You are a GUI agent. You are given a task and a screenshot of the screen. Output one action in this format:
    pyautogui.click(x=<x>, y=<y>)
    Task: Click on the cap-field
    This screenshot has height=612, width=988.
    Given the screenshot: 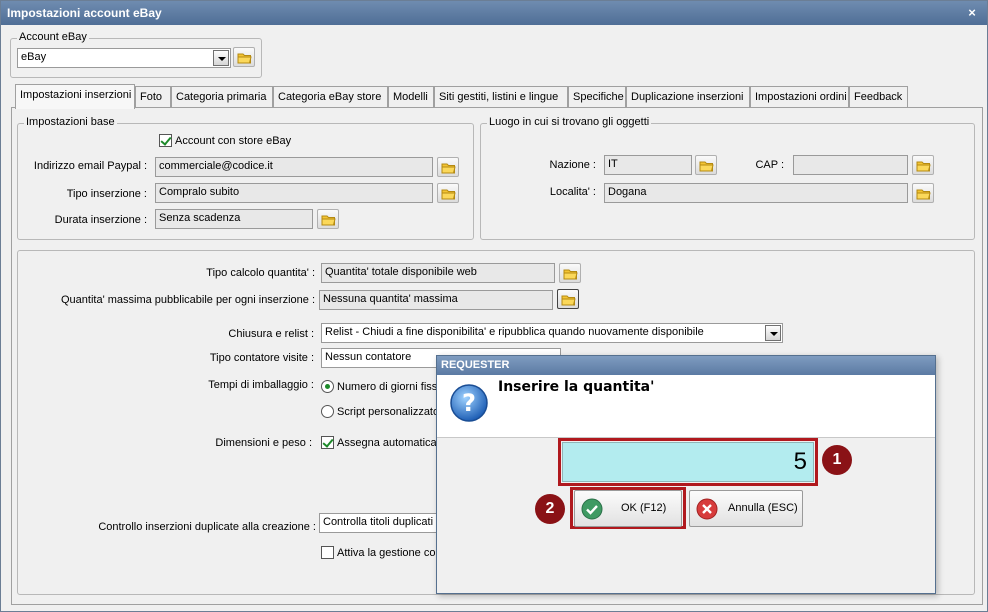 What is the action you would take?
    pyautogui.click(x=850, y=165)
    